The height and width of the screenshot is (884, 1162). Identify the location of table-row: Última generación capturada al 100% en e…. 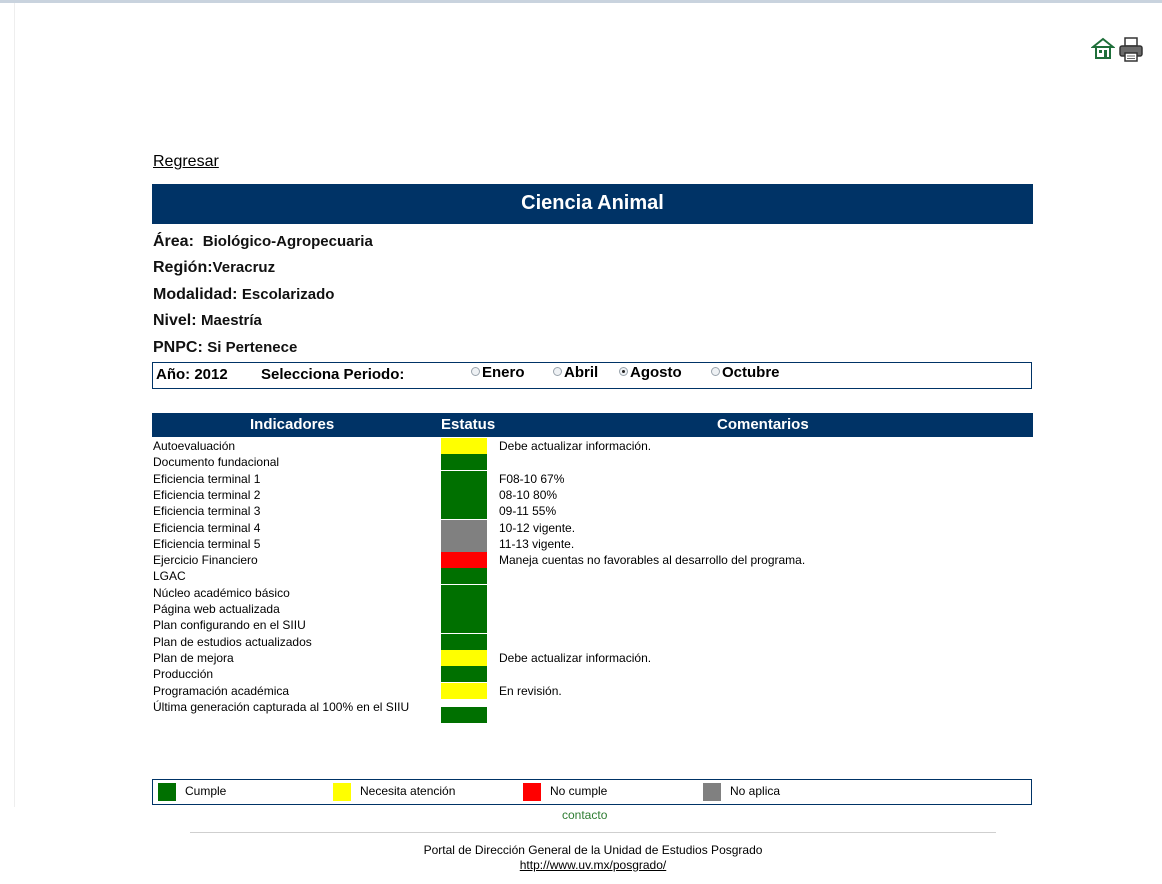
(593, 715).